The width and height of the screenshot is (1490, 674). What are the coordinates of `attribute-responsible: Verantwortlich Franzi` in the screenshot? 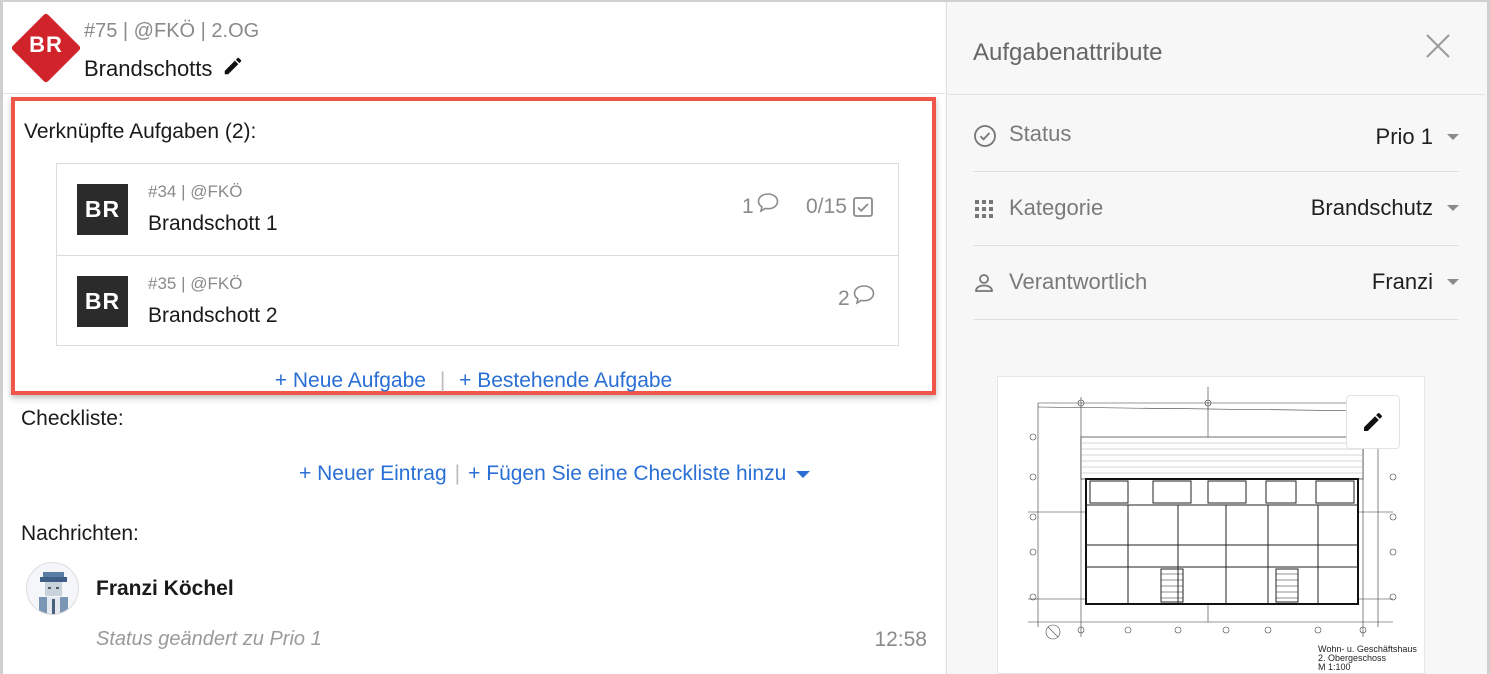 It's located at (1216, 283).